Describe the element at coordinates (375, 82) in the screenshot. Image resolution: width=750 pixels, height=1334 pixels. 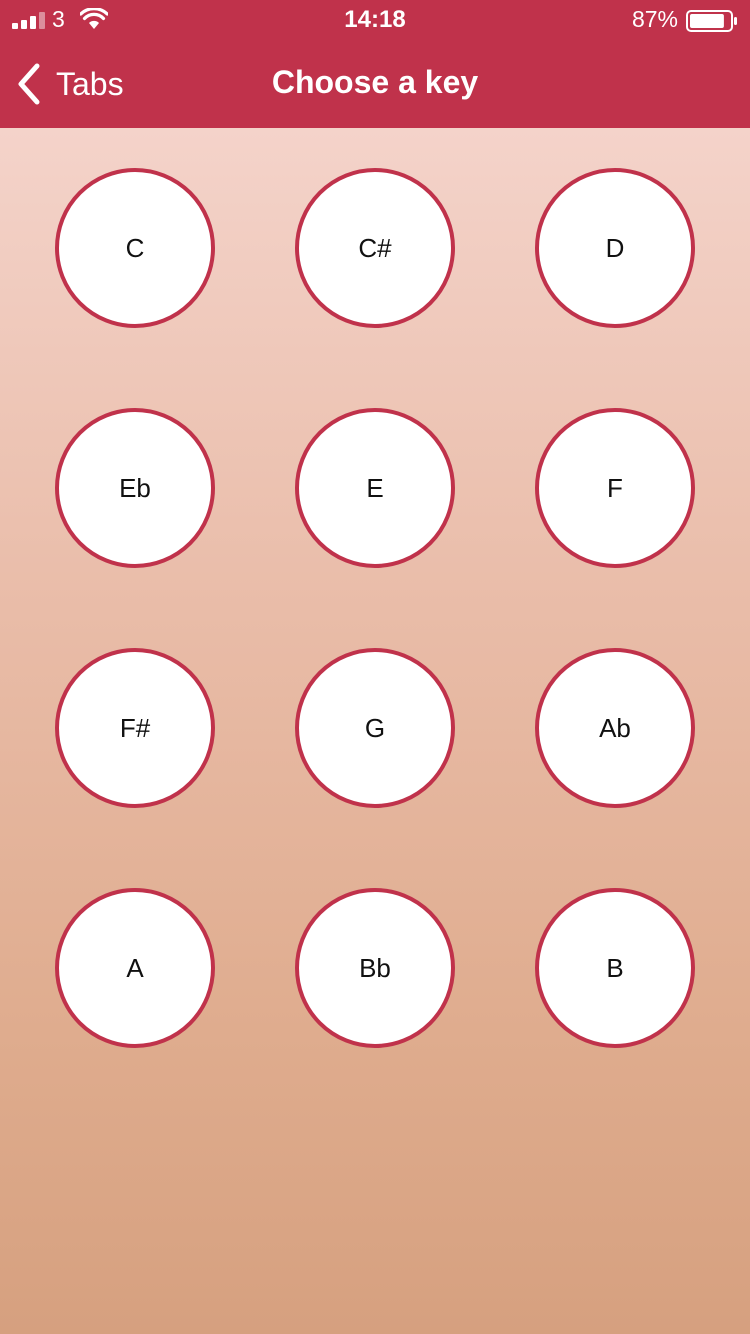
I see `page-title: Choose a key` at that location.